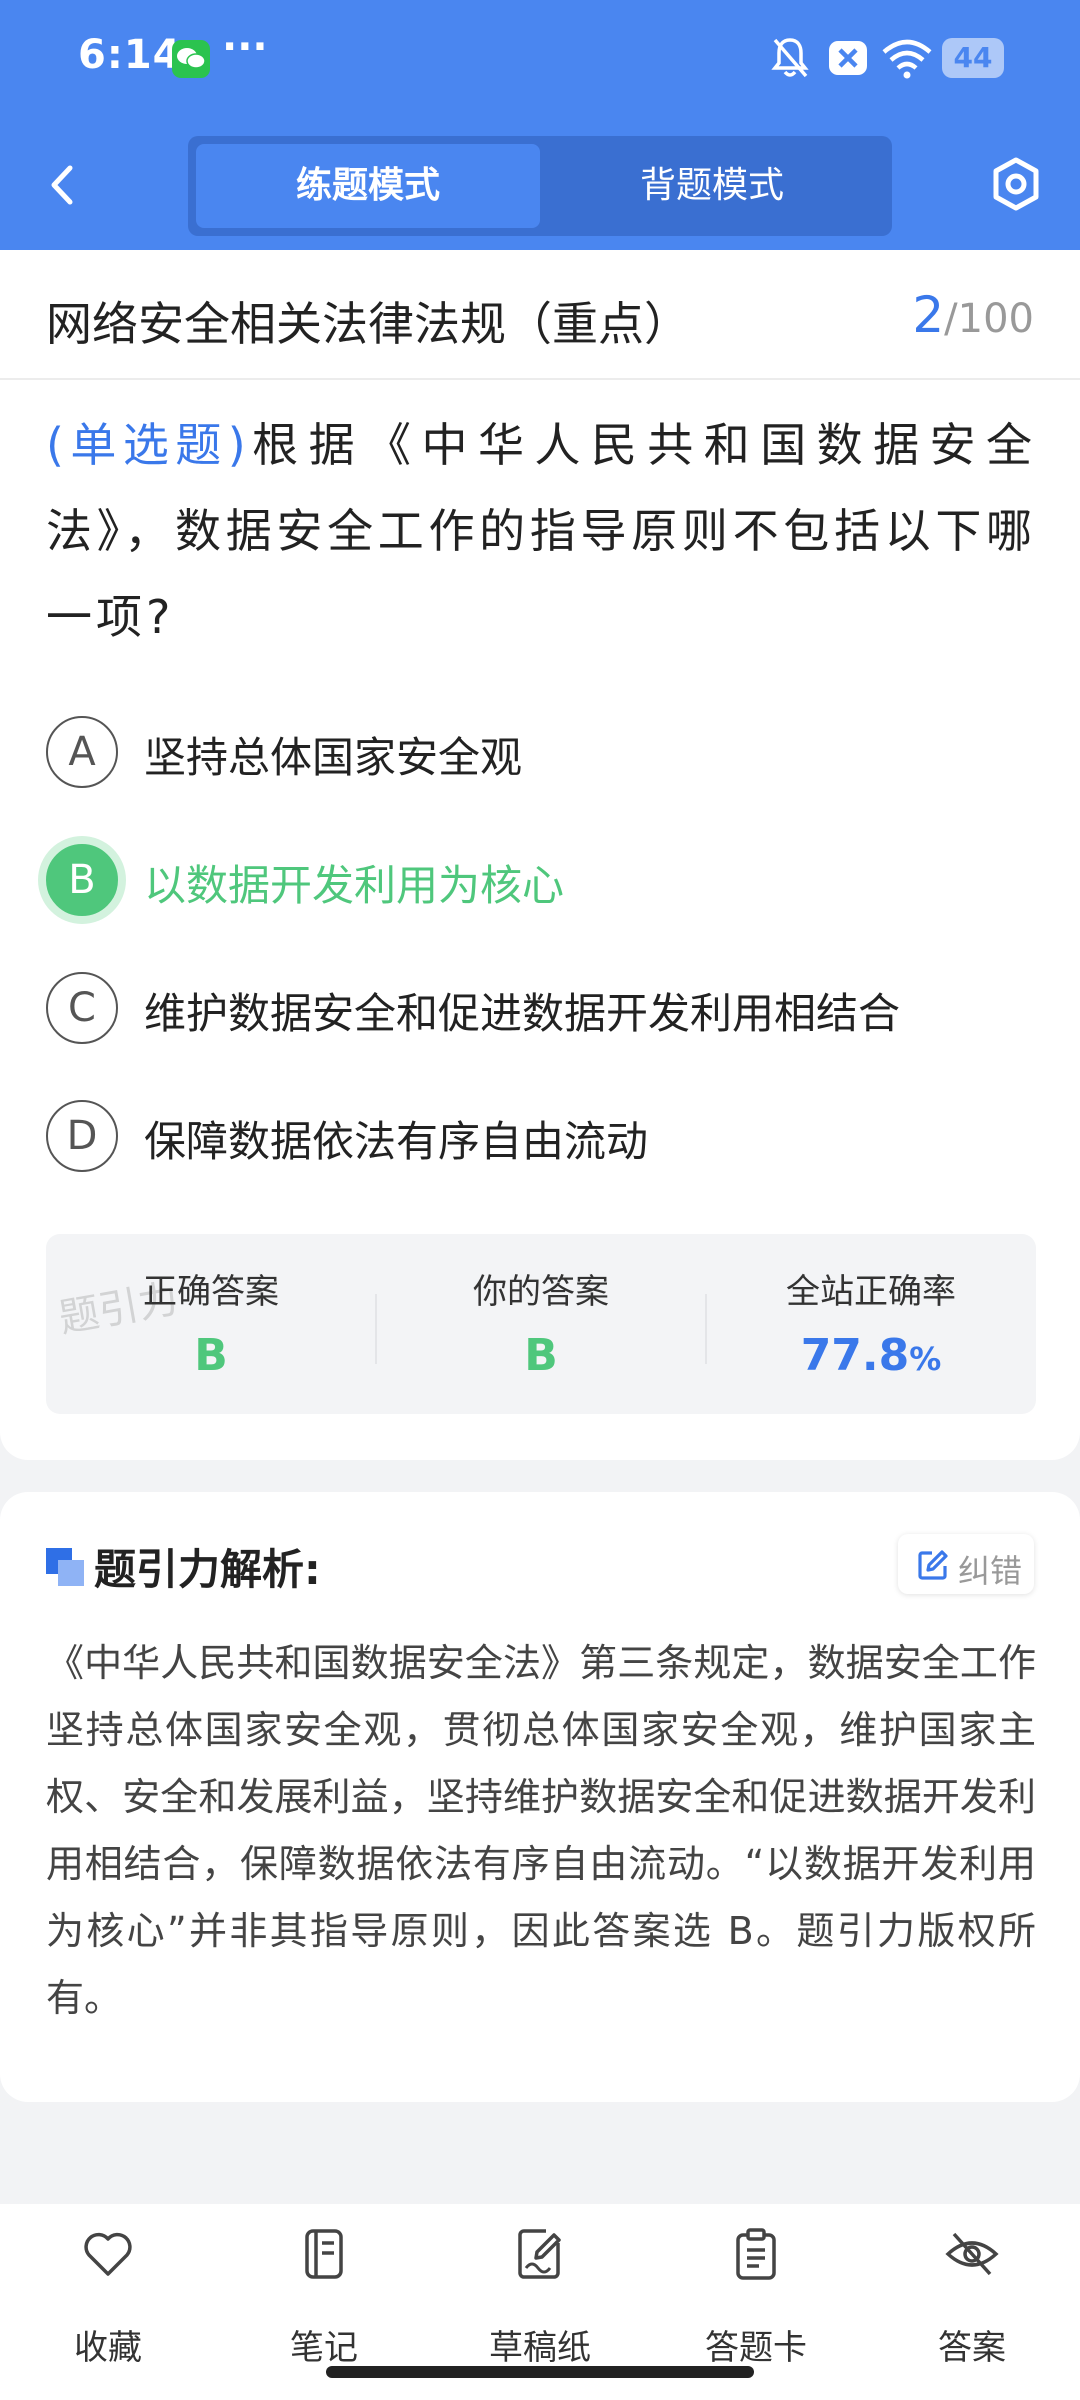 The image size is (1080, 2400). I want to click on bell-muted-icon, so click(790, 60).